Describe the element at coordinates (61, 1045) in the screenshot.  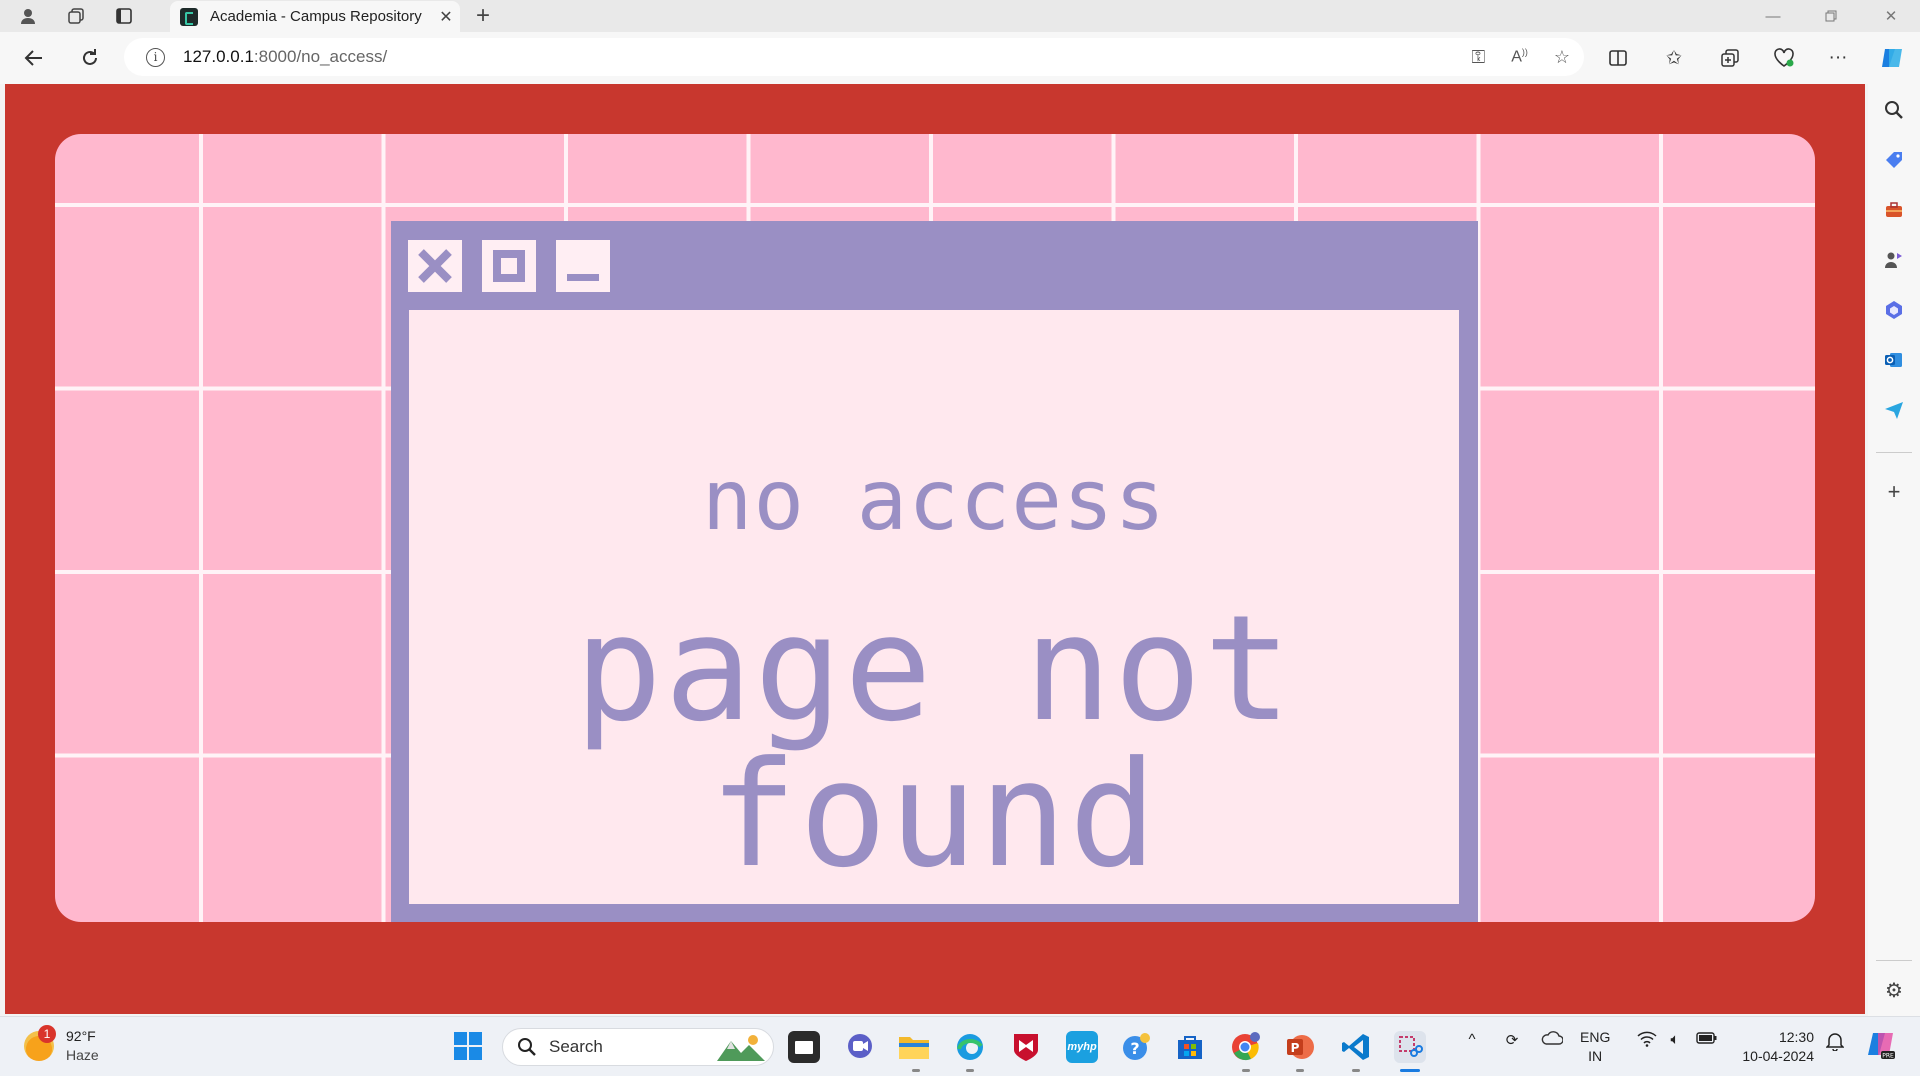
I see `weather-widget: 1 92°F Haze` at that location.